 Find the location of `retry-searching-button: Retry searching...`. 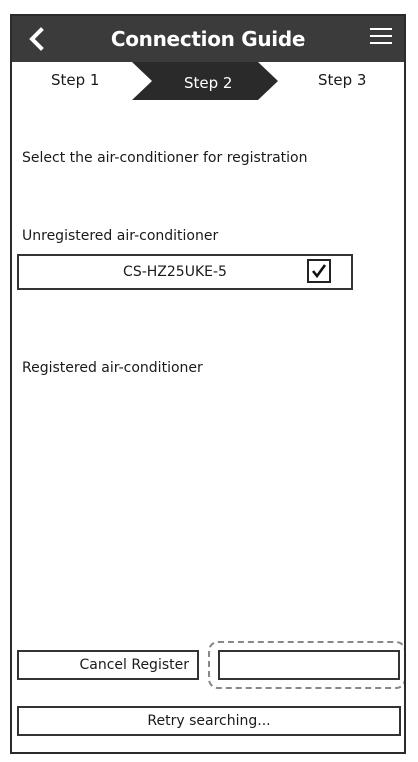

retry-searching-button: Retry searching... is located at coordinates (209, 721).